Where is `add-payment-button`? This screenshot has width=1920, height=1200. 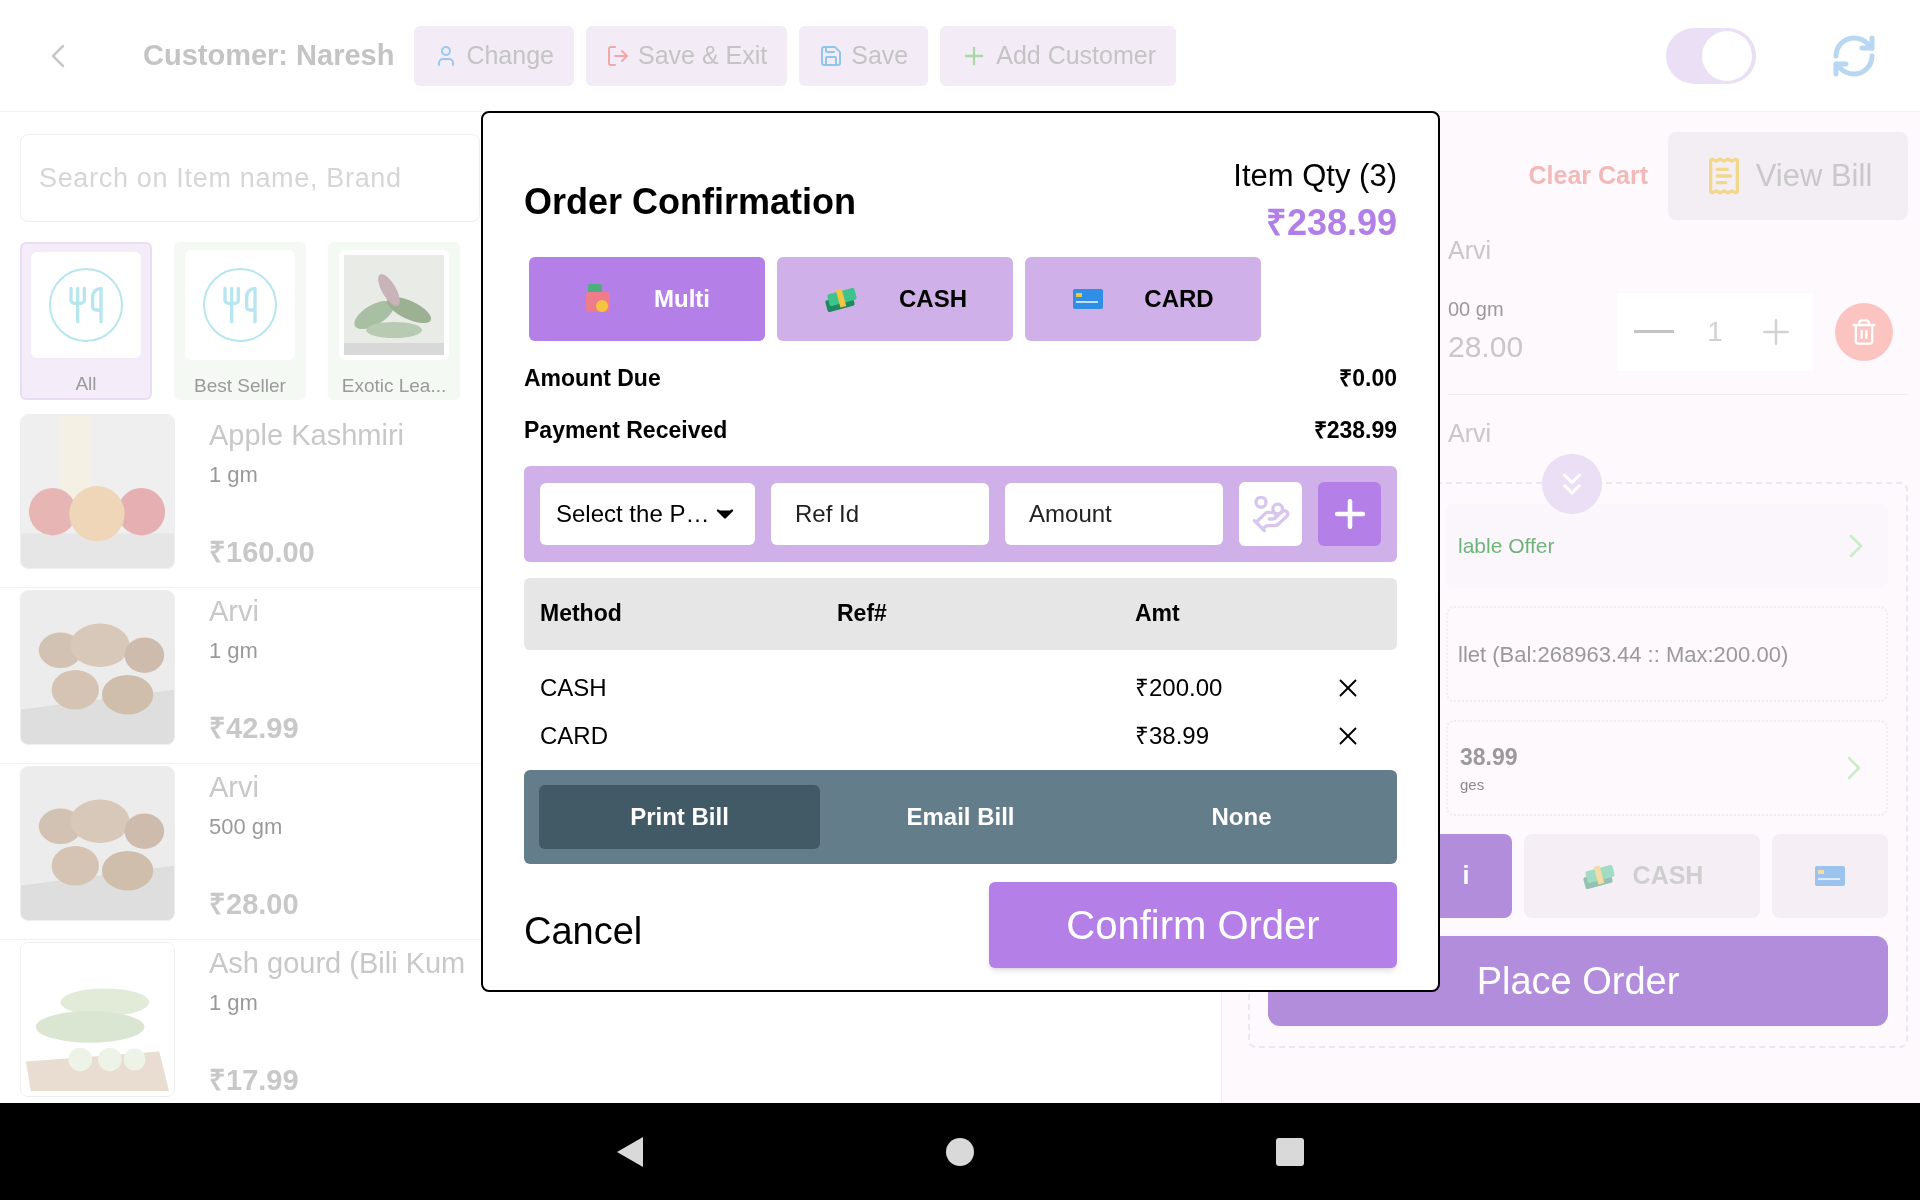 add-payment-button is located at coordinates (1349, 513).